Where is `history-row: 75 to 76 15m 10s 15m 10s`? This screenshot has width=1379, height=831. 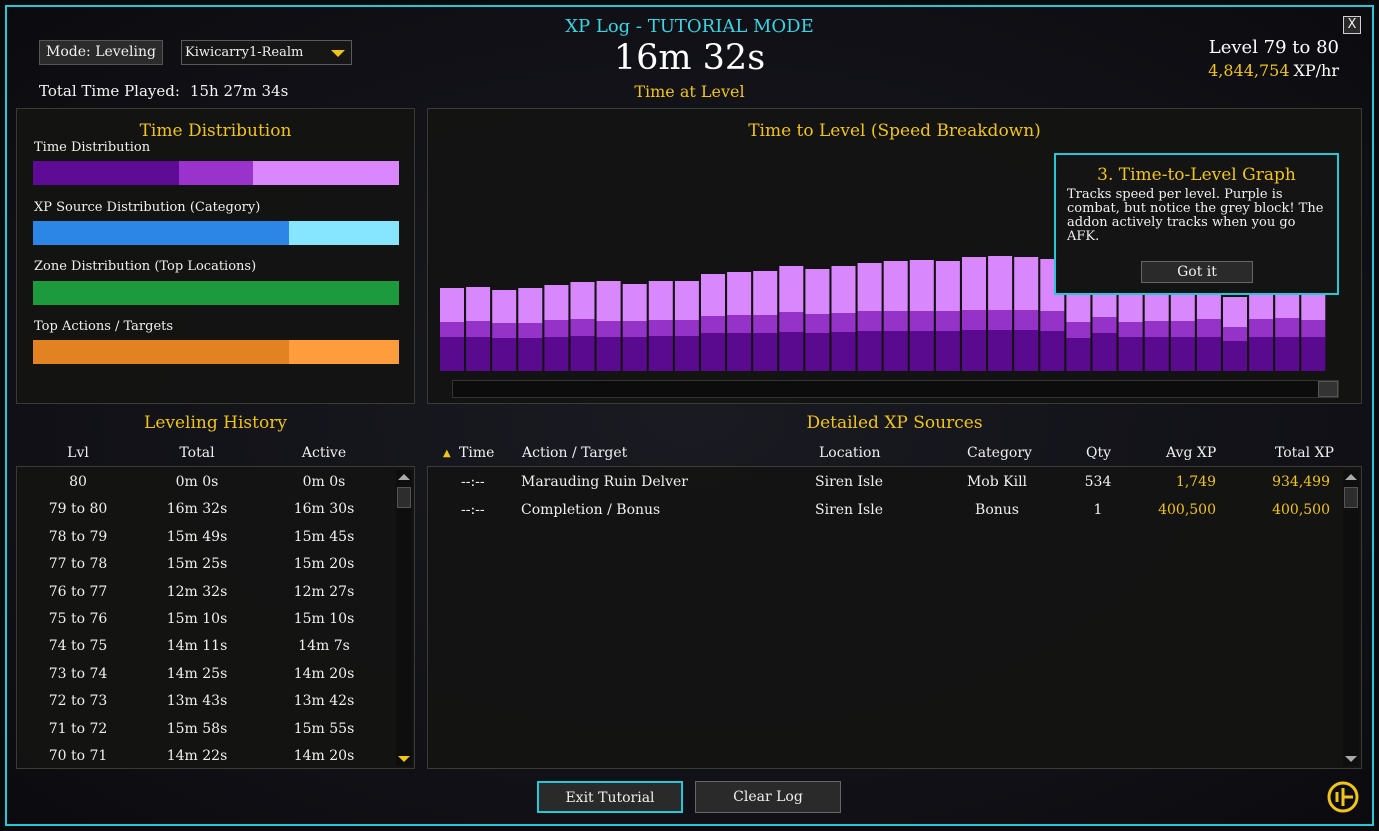 history-row: 75 to 76 15m 10s 15m 10s is located at coordinates (207, 624).